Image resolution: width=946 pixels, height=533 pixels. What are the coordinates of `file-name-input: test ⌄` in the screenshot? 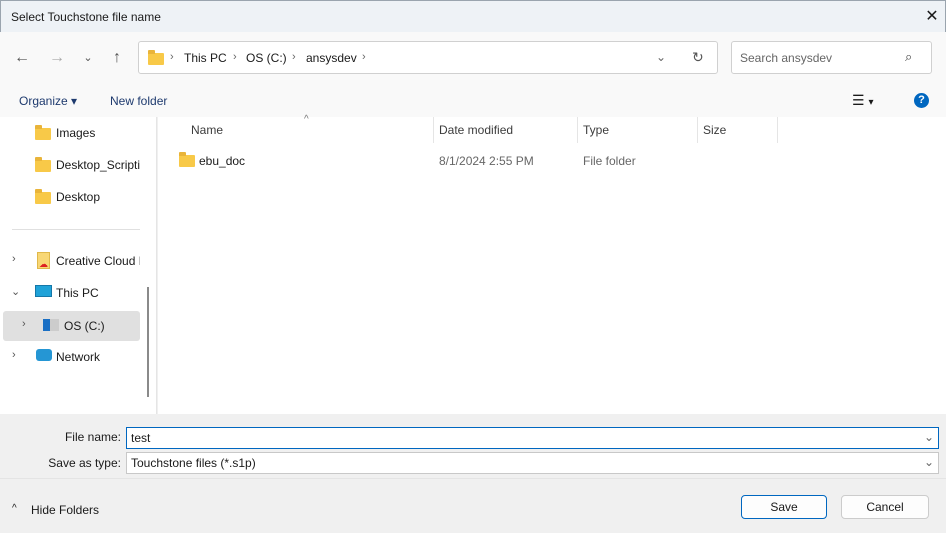 It's located at (532, 438).